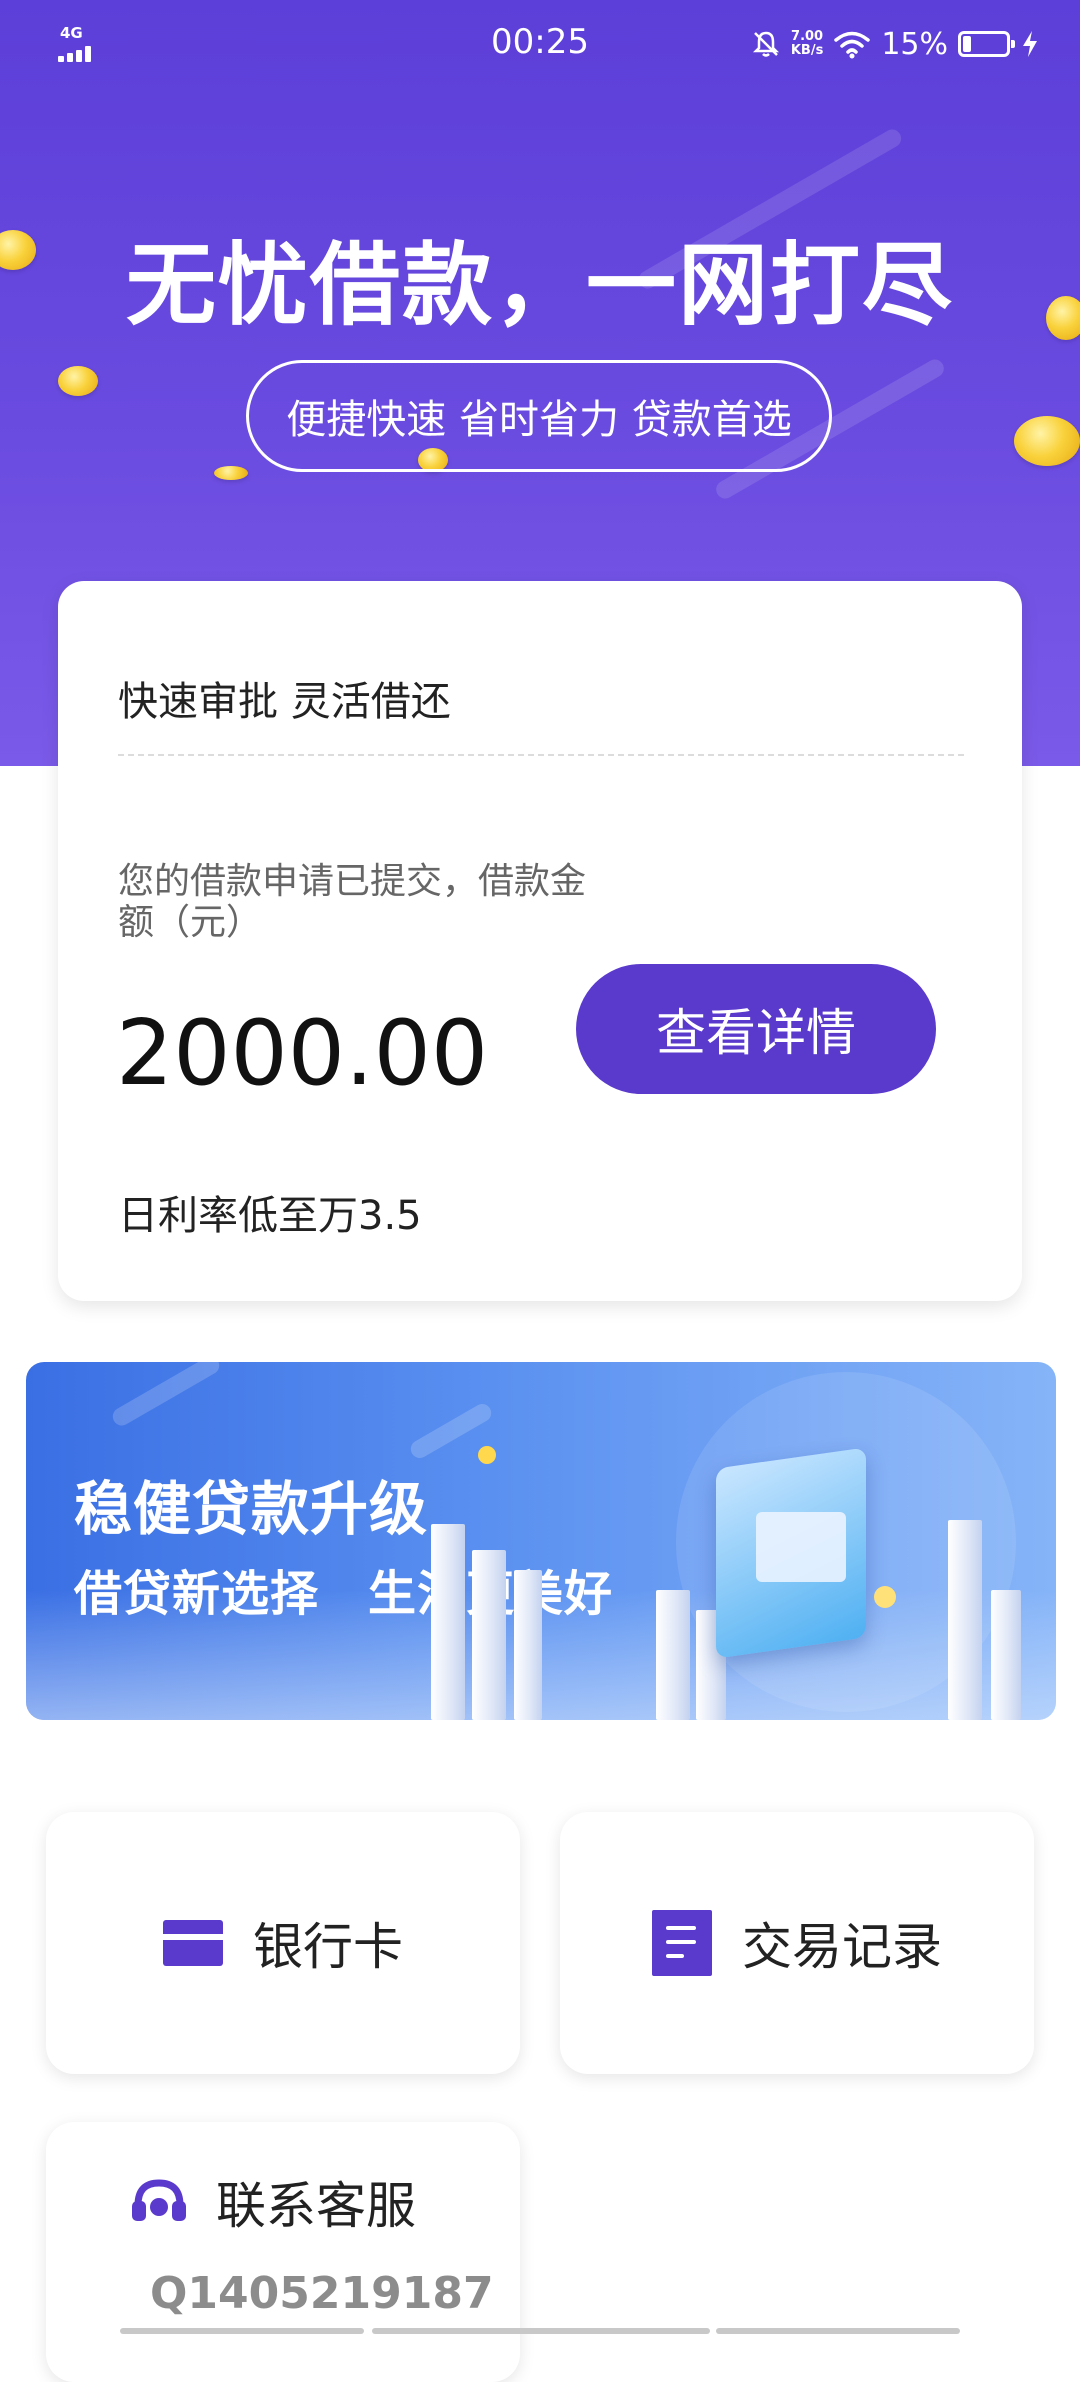 This screenshot has width=1080, height=2382. What do you see at coordinates (541, 1541) in the screenshot?
I see `promo-banner: 稳健贷款升级 借贷新选择 生活更美好` at bounding box center [541, 1541].